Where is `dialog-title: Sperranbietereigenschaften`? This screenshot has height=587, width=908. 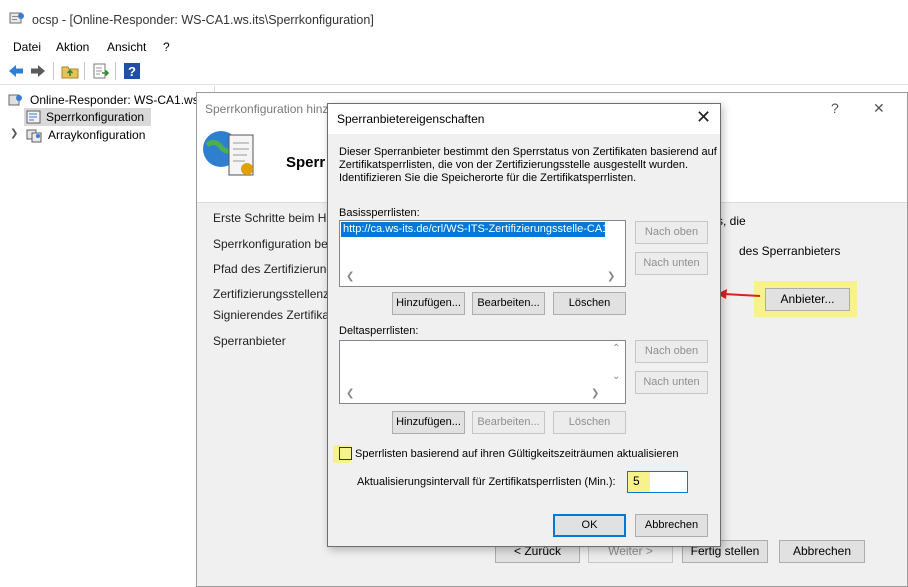
dialog-title: Sperranbietereigenschaften is located at coordinates (411, 119).